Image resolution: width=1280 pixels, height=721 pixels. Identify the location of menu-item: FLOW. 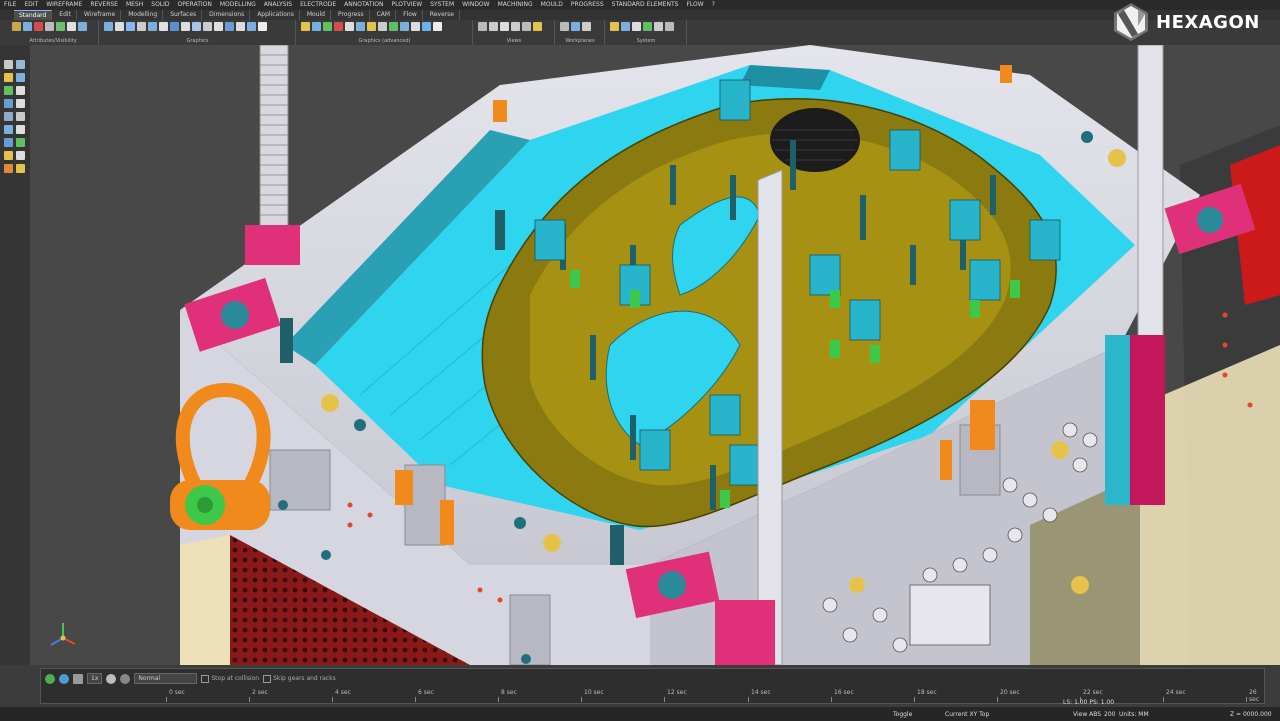
(694, 5).